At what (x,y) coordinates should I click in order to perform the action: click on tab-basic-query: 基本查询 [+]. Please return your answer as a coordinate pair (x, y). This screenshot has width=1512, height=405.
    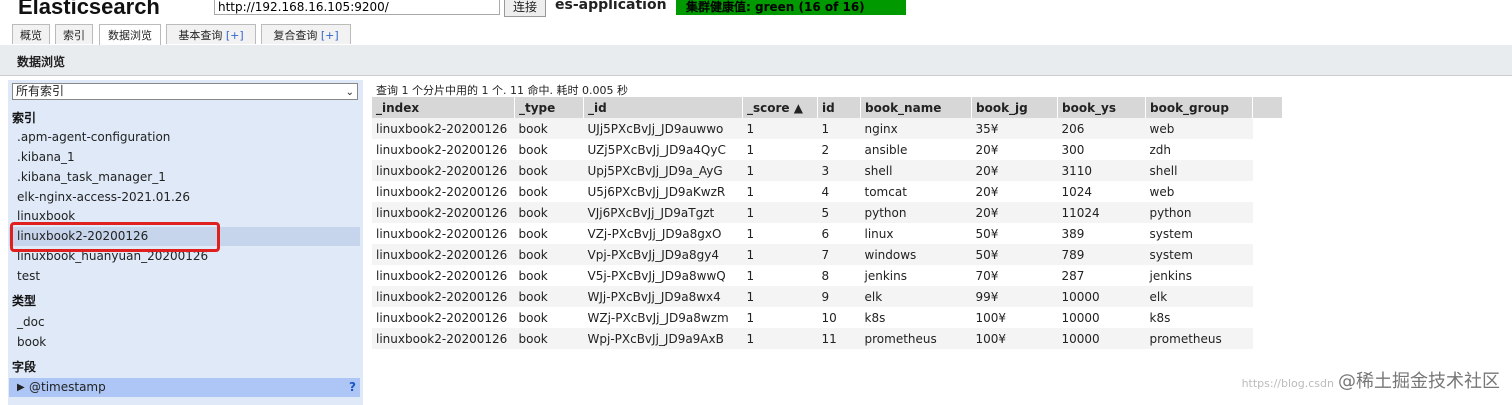
    Looking at the image, I should click on (211, 34).